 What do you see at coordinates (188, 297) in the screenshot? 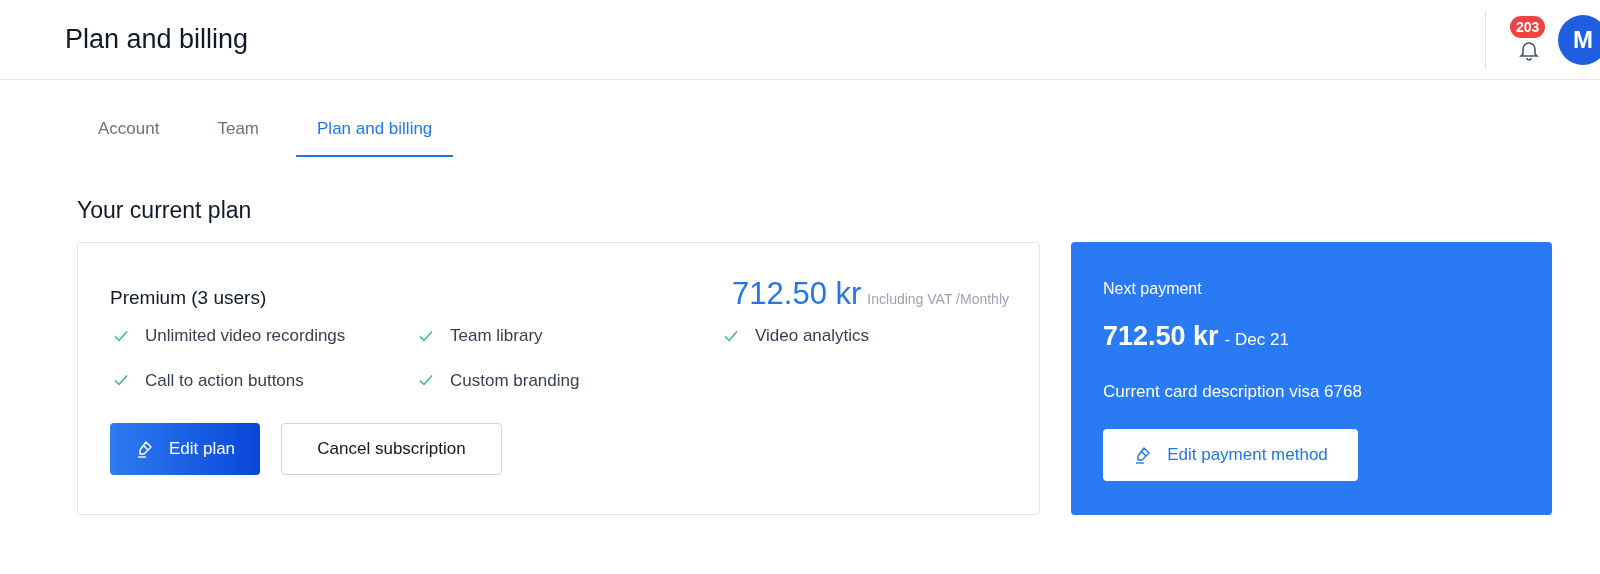
I see `plan-name: Premium (3 users)` at bounding box center [188, 297].